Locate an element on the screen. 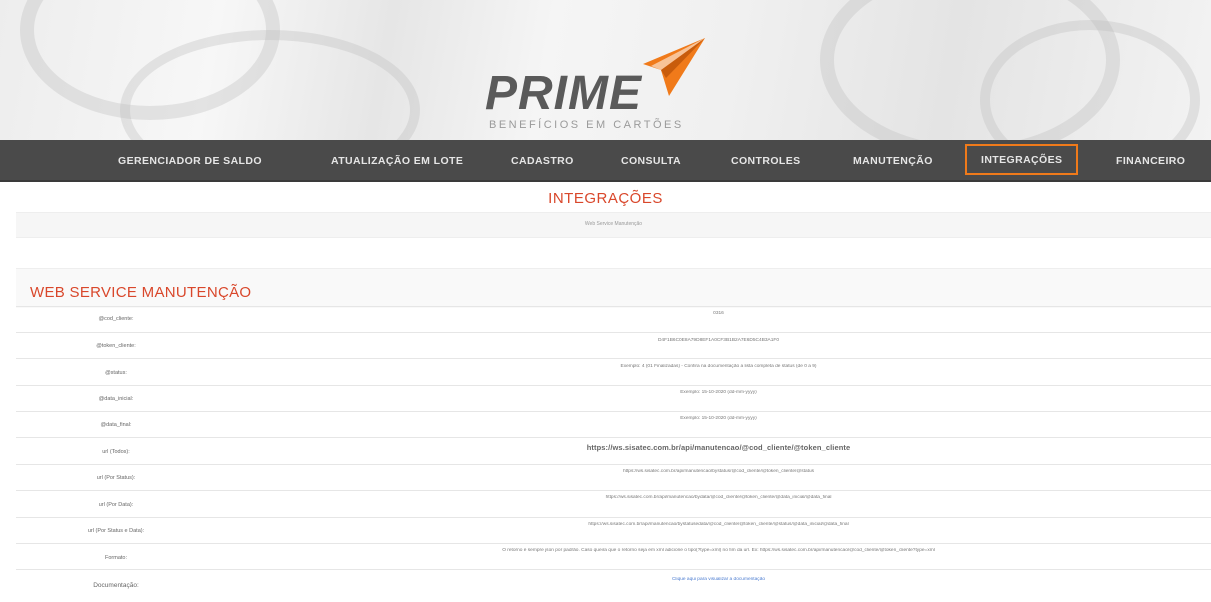 The image size is (1211, 602). nav-integracoes: INTEGRAÇÕES is located at coordinates (1022, 159).